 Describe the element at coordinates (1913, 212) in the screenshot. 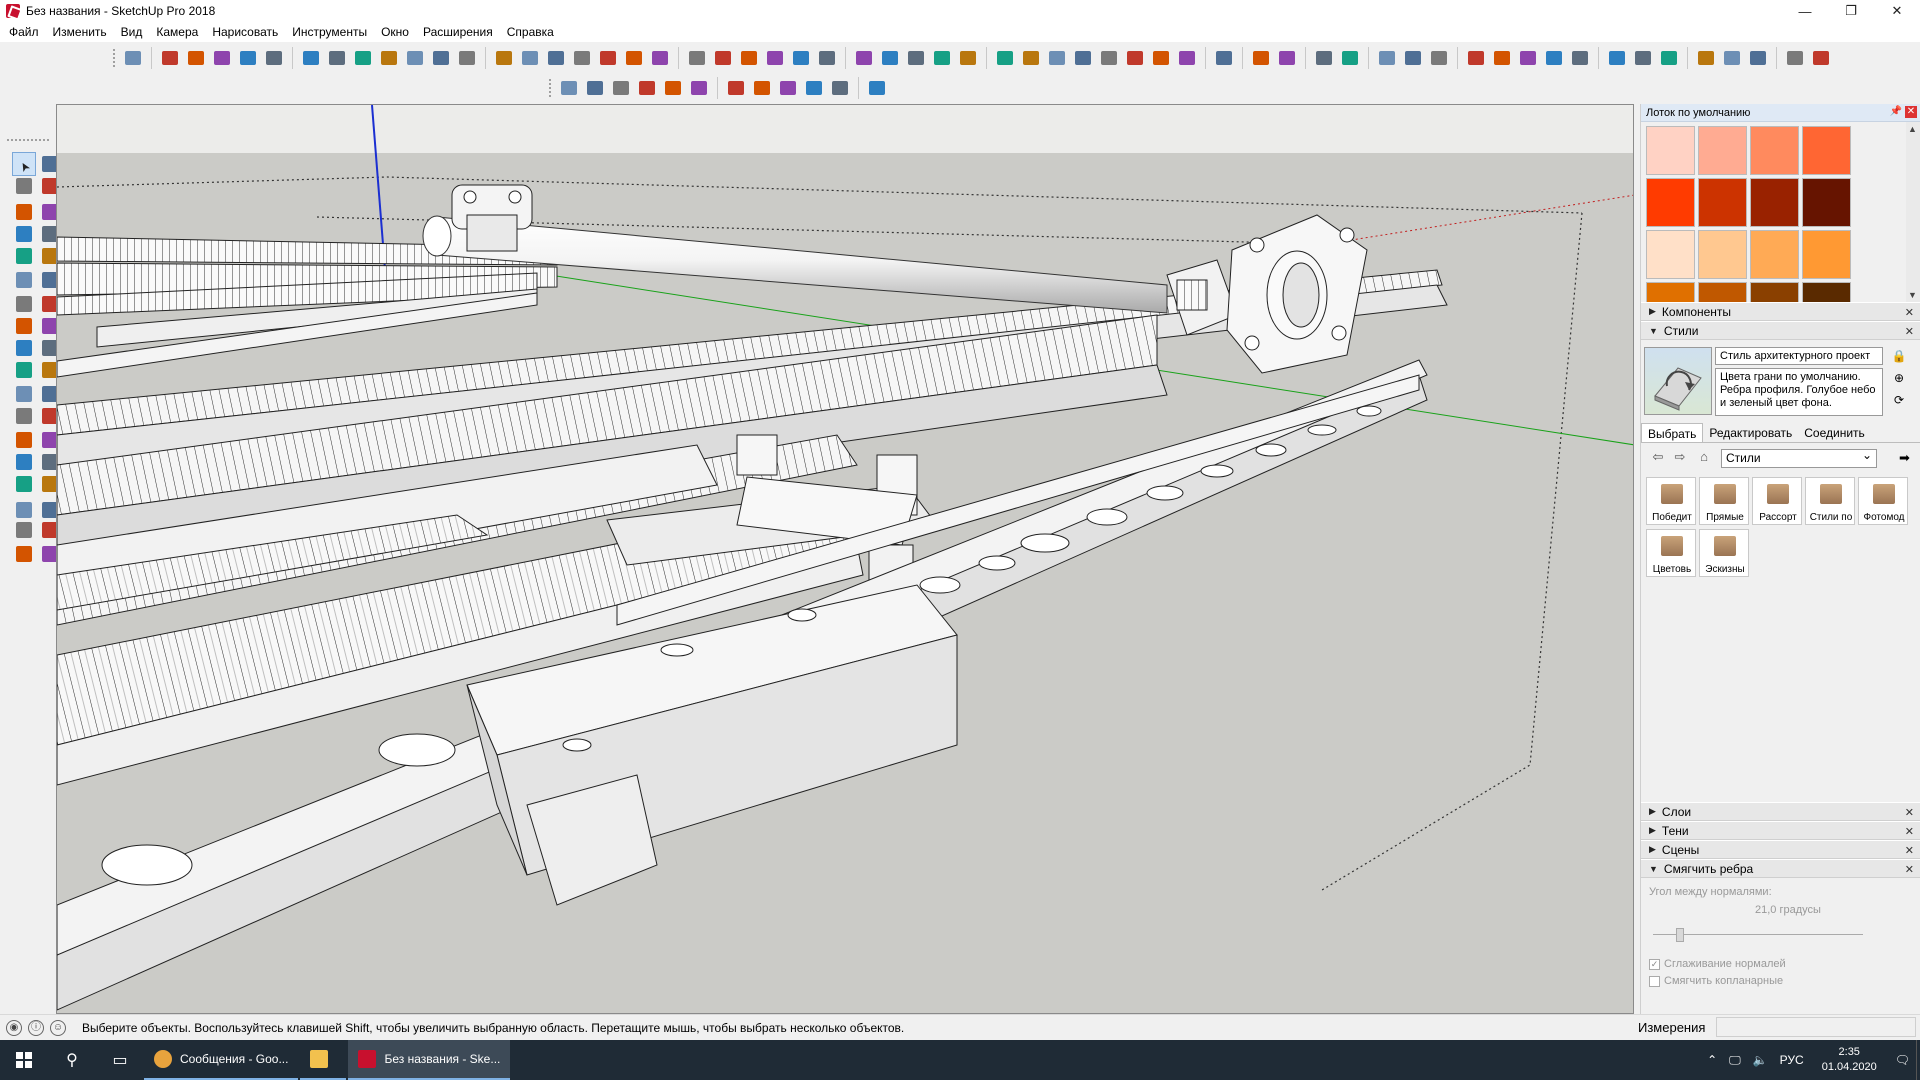

I see `swatch-scrollbar: ▲ ▼` at that location.